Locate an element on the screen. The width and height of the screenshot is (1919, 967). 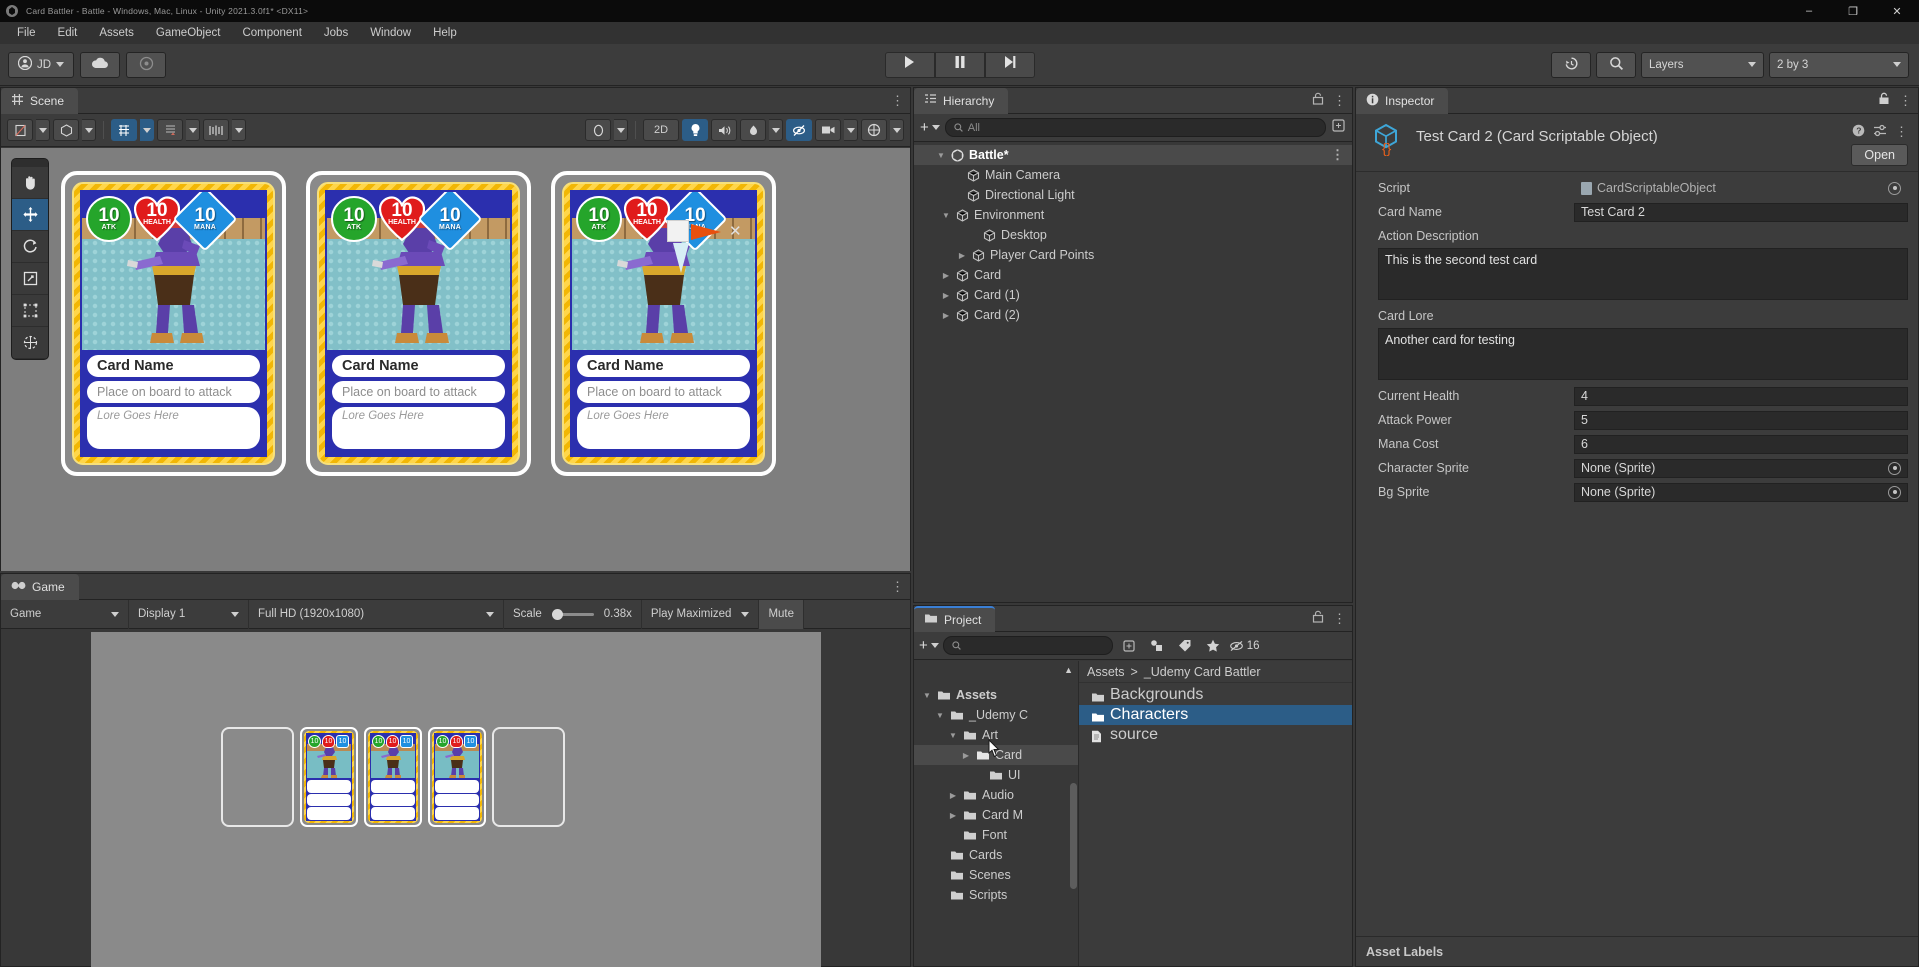
services-button is located at coordinates (146, 64).